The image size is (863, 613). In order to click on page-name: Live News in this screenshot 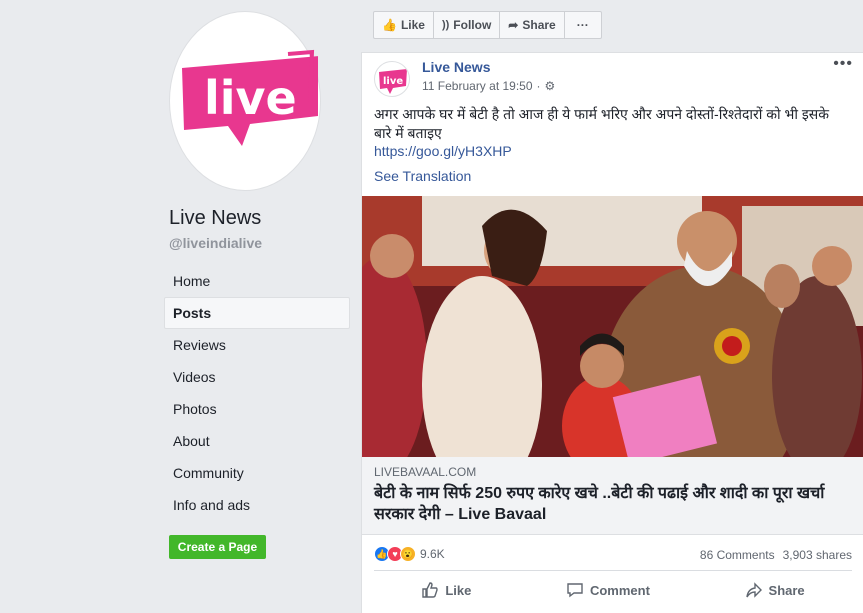, I will do `click(215, 218)`.